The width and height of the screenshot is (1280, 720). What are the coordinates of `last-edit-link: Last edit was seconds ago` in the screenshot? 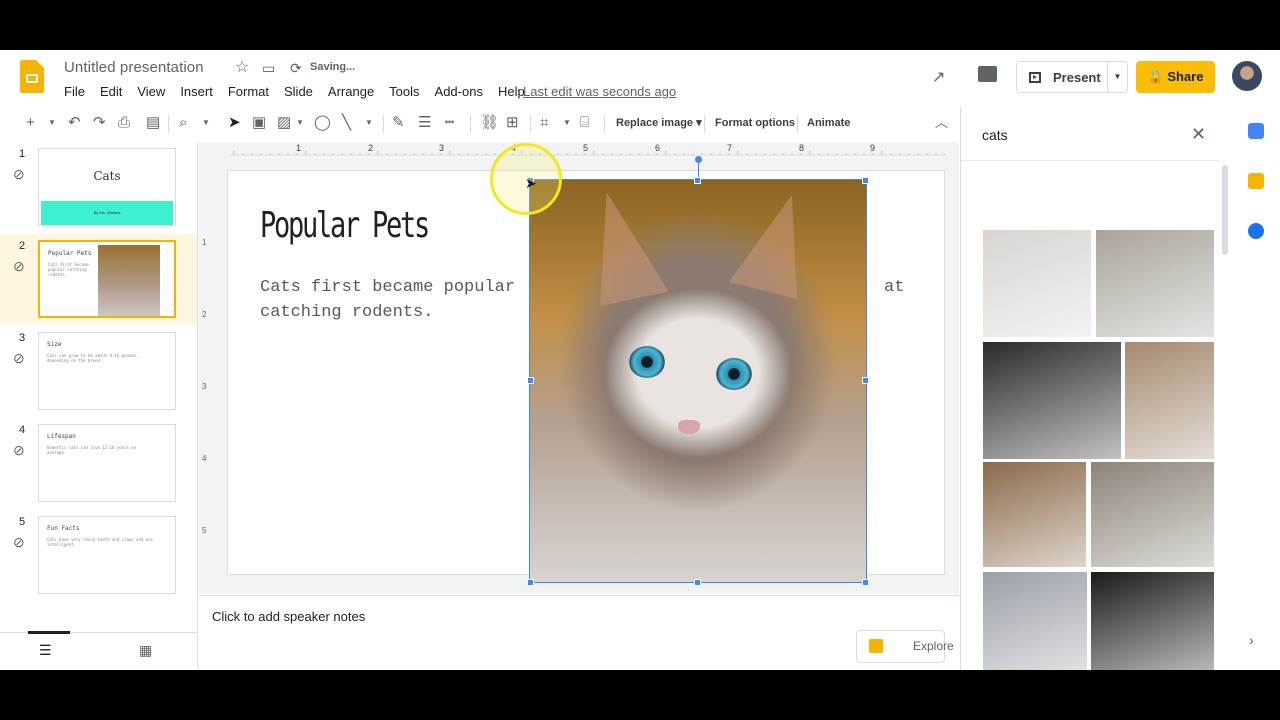 It's located at (599, 91).